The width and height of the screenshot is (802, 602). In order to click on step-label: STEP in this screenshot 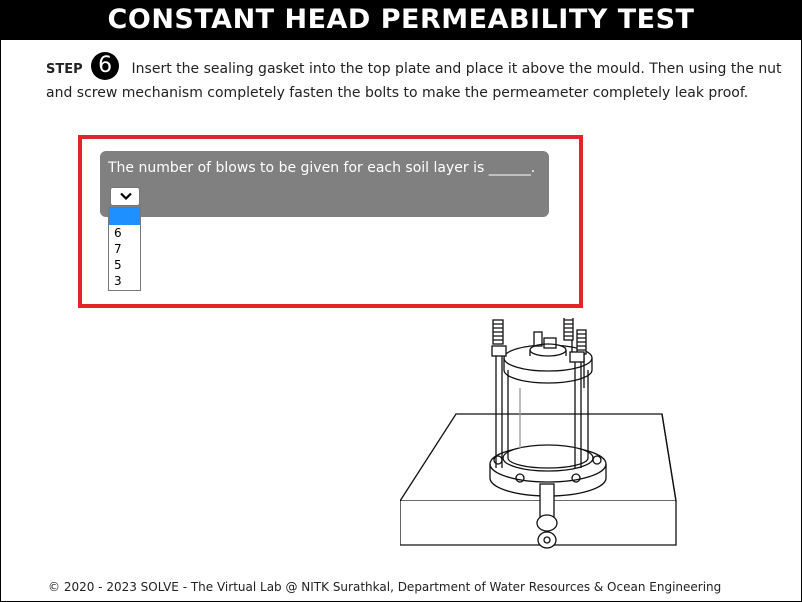, I will do `click(64, 69)`.